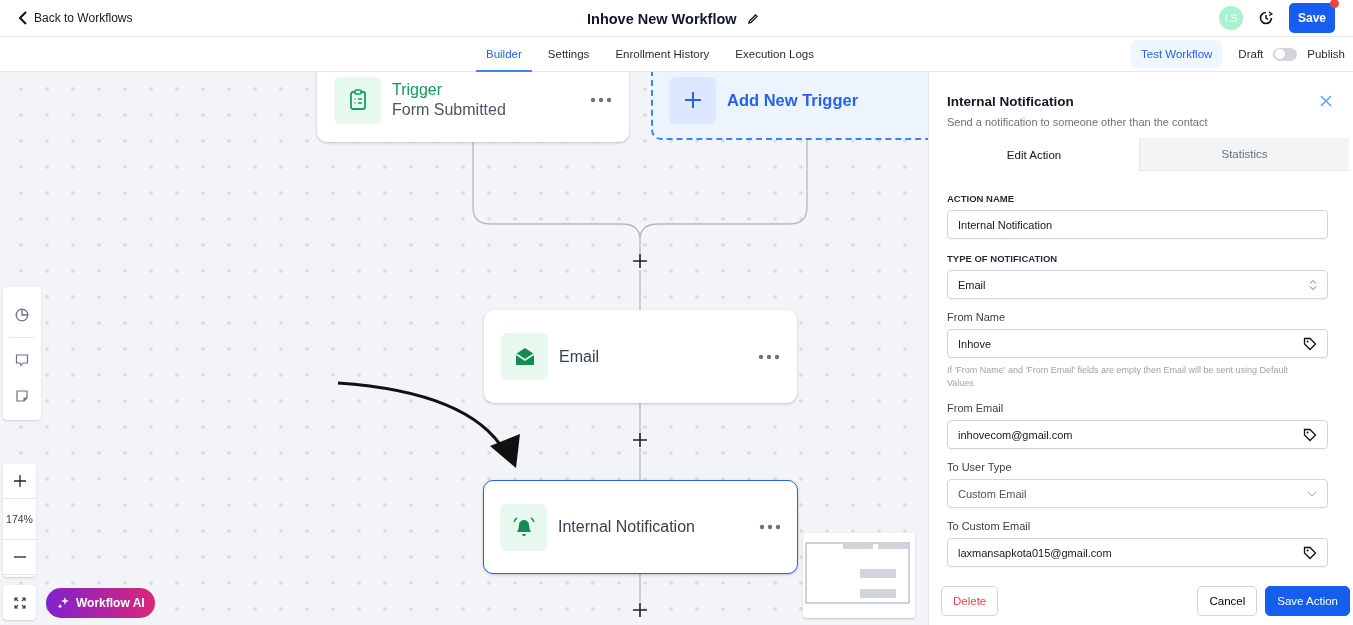 Image resolution: width=1353 pixels, height=625 pixels. Describe the element at coordinates (449, 110) in the screenshot. I see `node-subtitle: Form Submitted` at that location.